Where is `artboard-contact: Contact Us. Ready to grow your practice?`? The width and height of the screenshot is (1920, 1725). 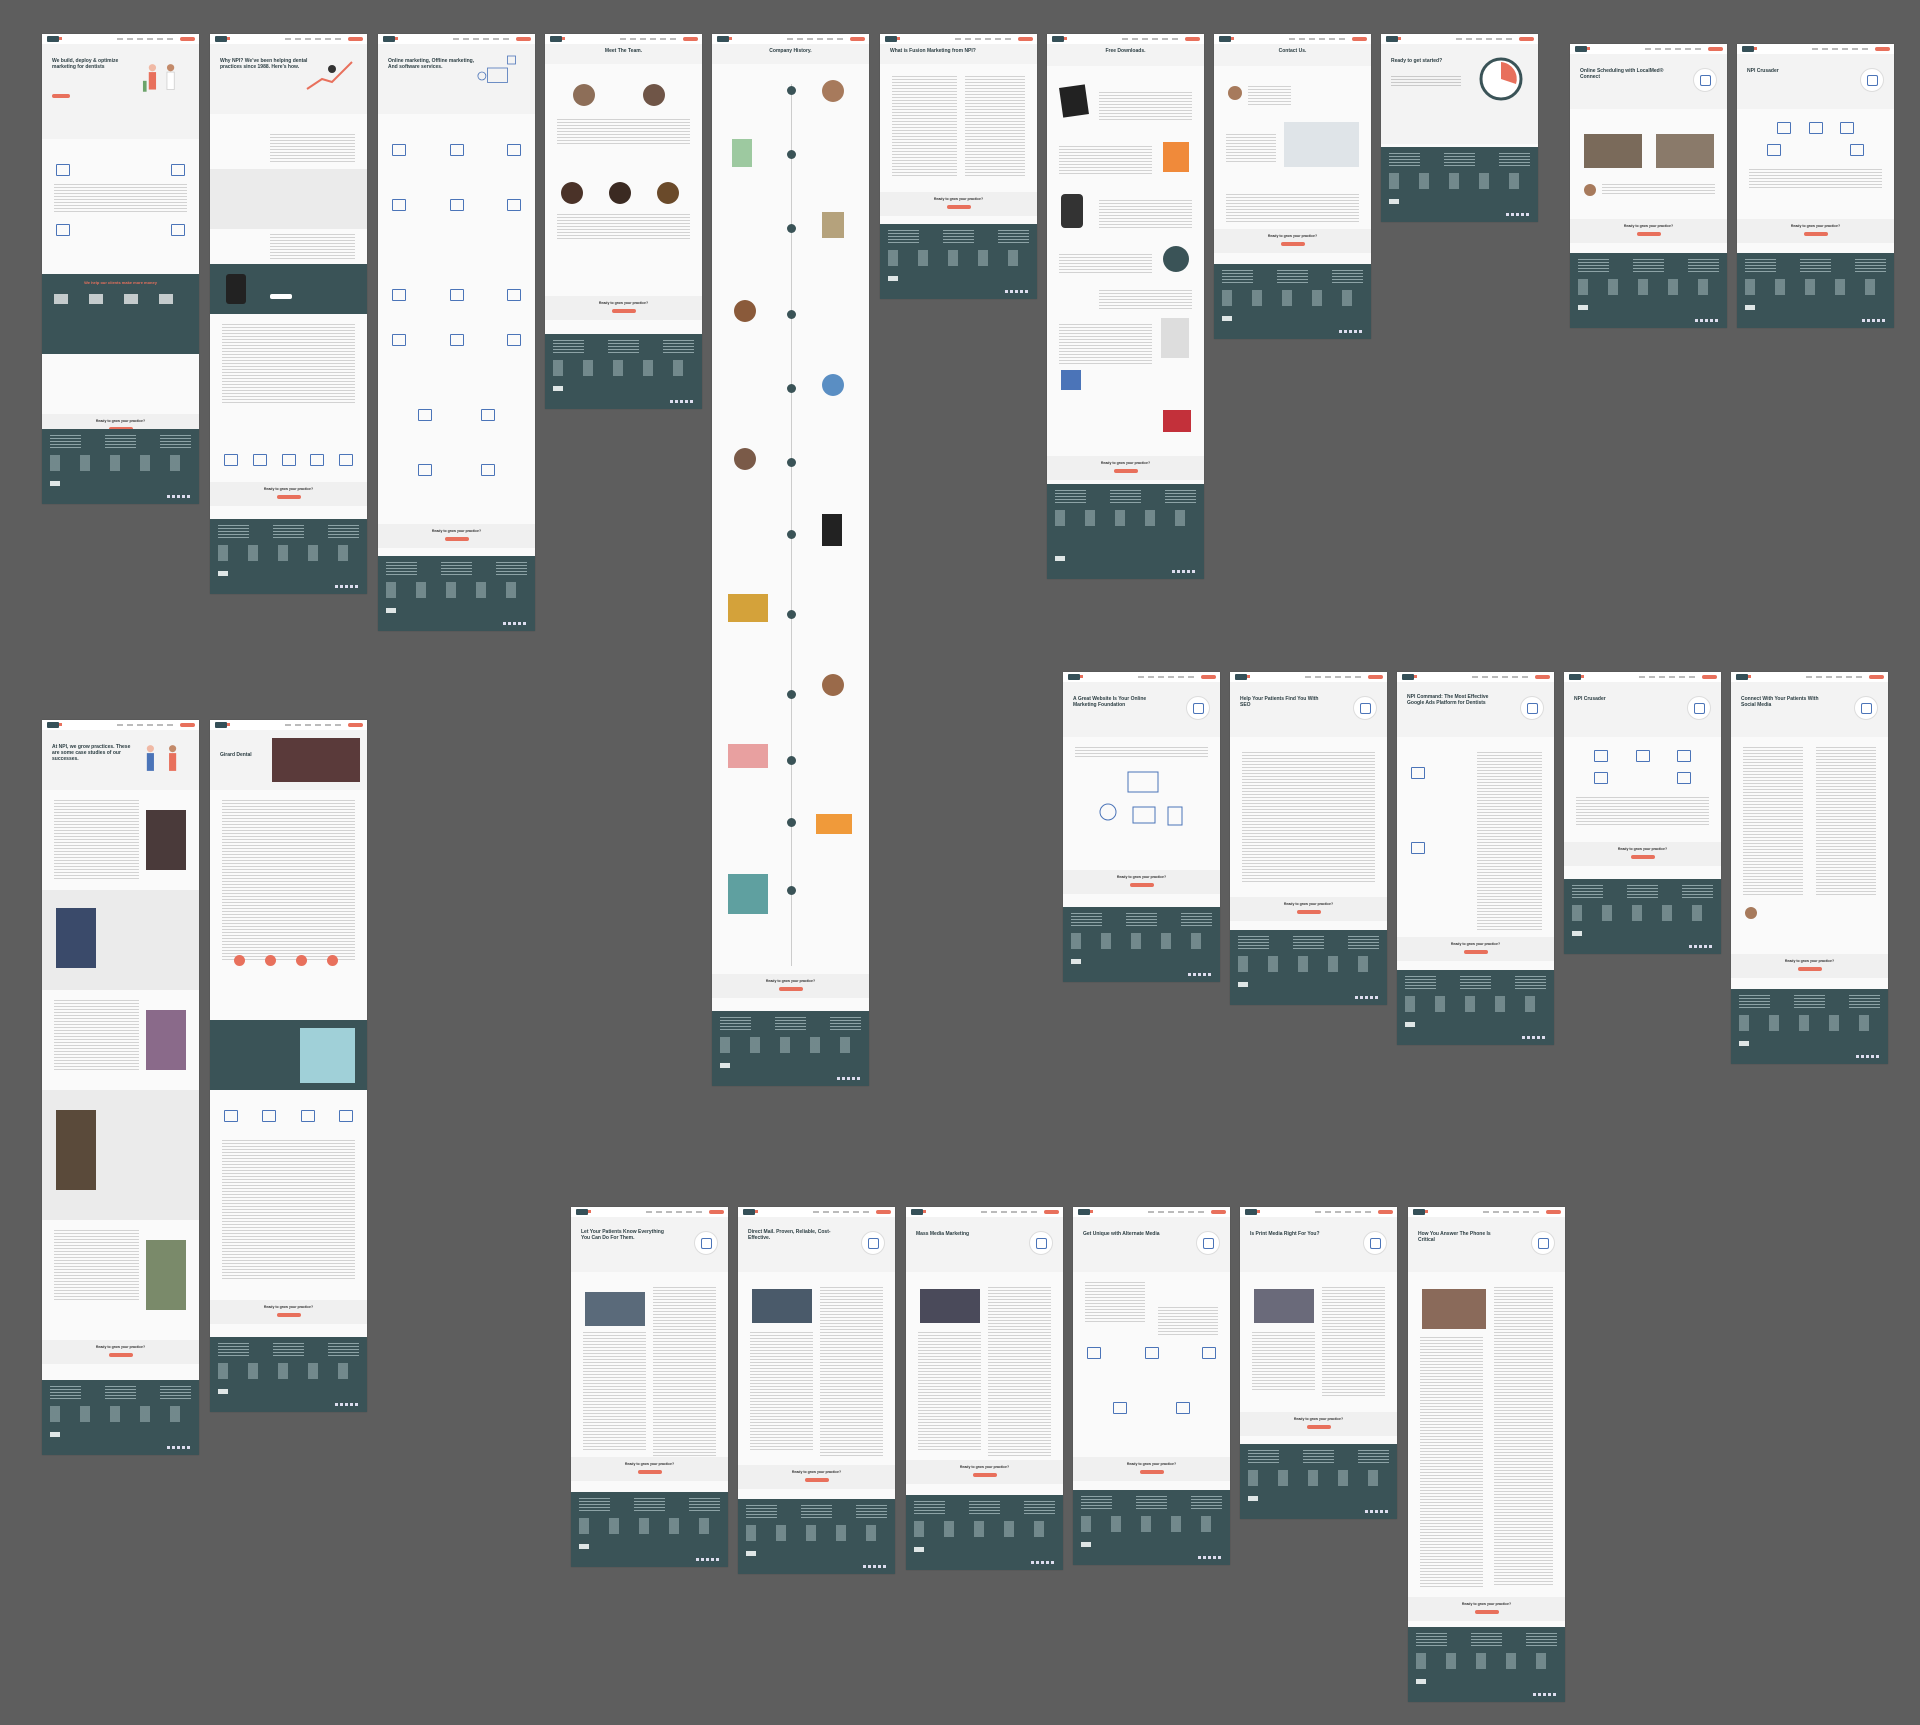
artboard-contact: Contact Us. Ready to grow your practice? is located at coordinates (1292, 186).